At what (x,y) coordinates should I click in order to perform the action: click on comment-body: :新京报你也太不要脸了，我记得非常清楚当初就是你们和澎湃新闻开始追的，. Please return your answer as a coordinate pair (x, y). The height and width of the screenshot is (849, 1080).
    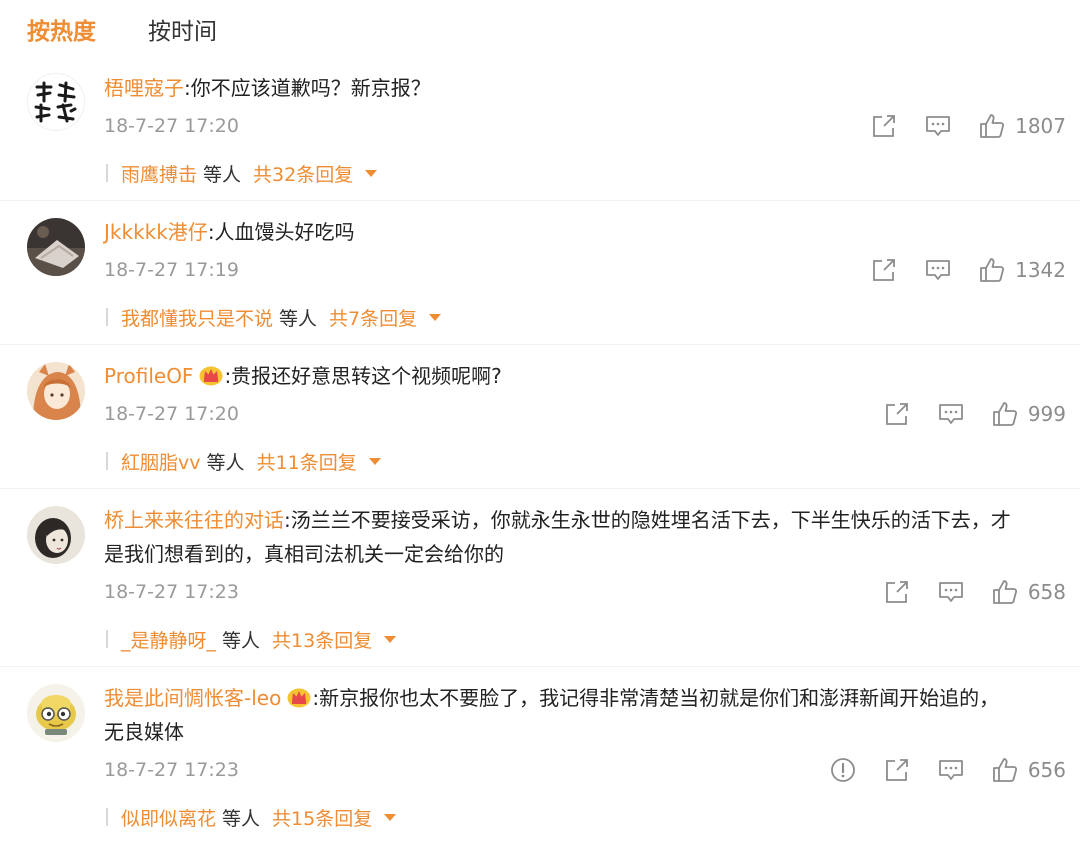
    Looking at the image, I should click on (656, 698).